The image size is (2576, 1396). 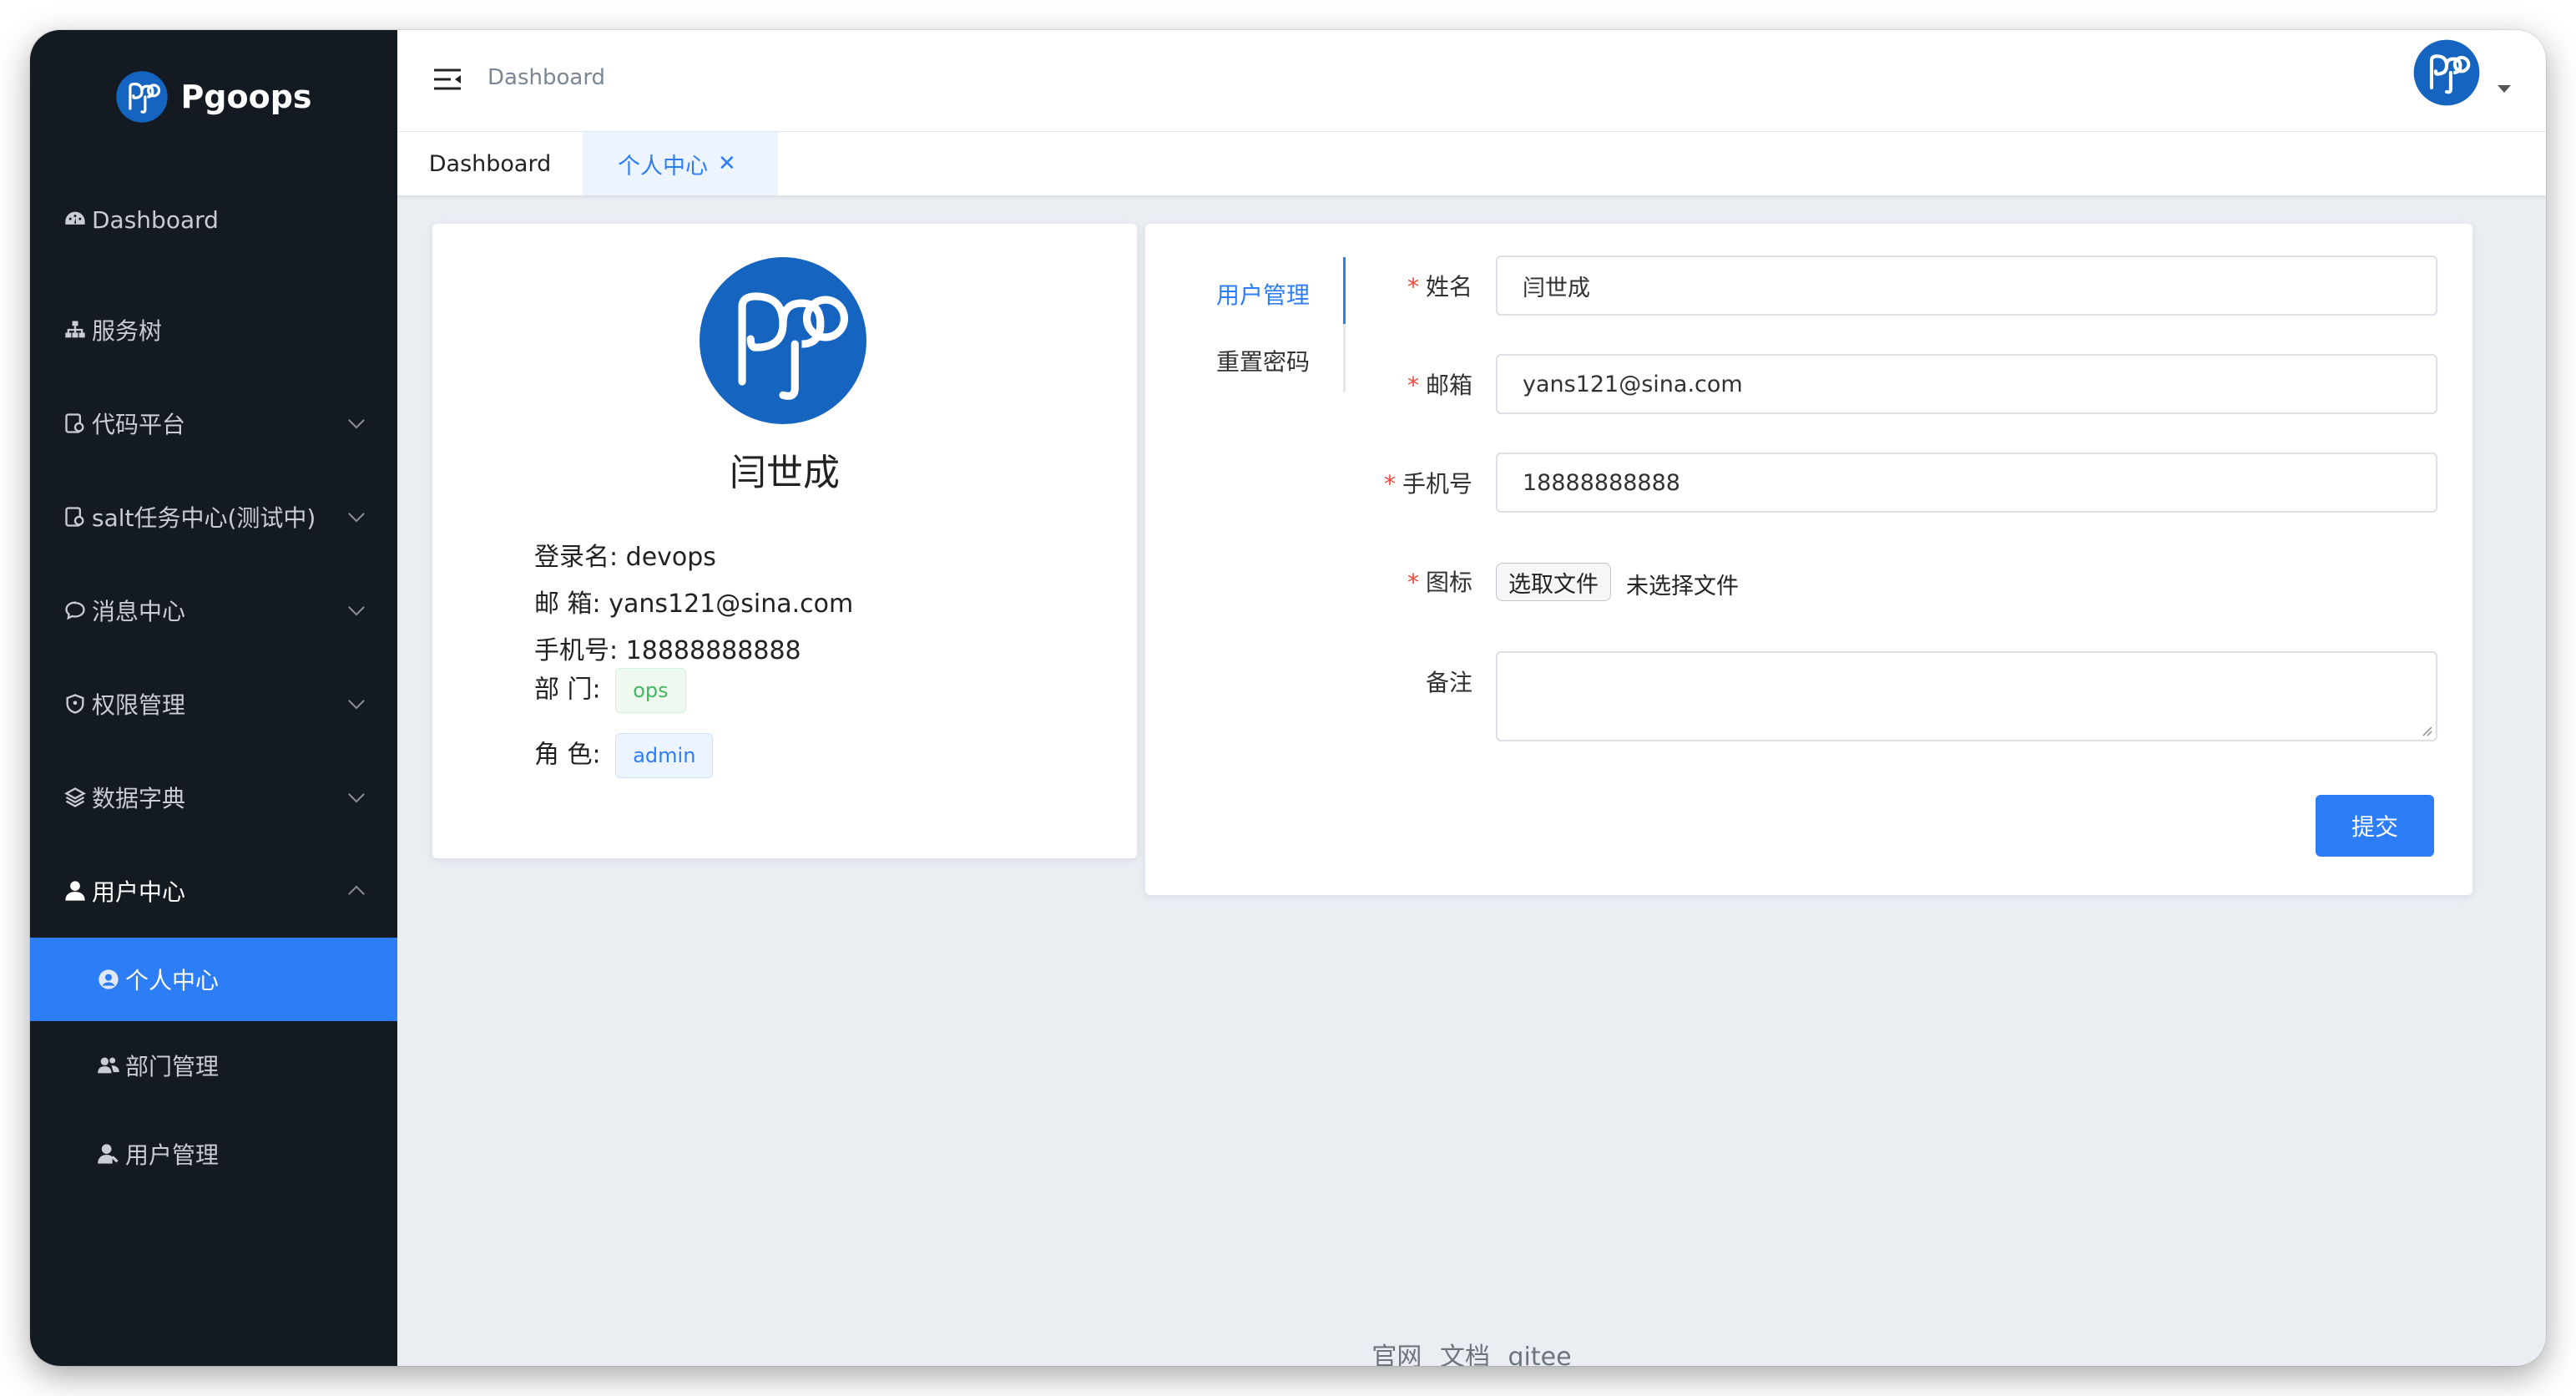 I want to click on form-tabs: 用户管理 重置密码, so click(x=1262, y=324).